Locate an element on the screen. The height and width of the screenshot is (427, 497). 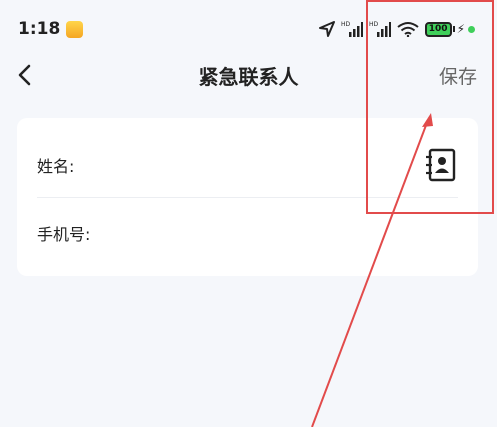
battery-level: 100 is located at coordinates (438, 29).